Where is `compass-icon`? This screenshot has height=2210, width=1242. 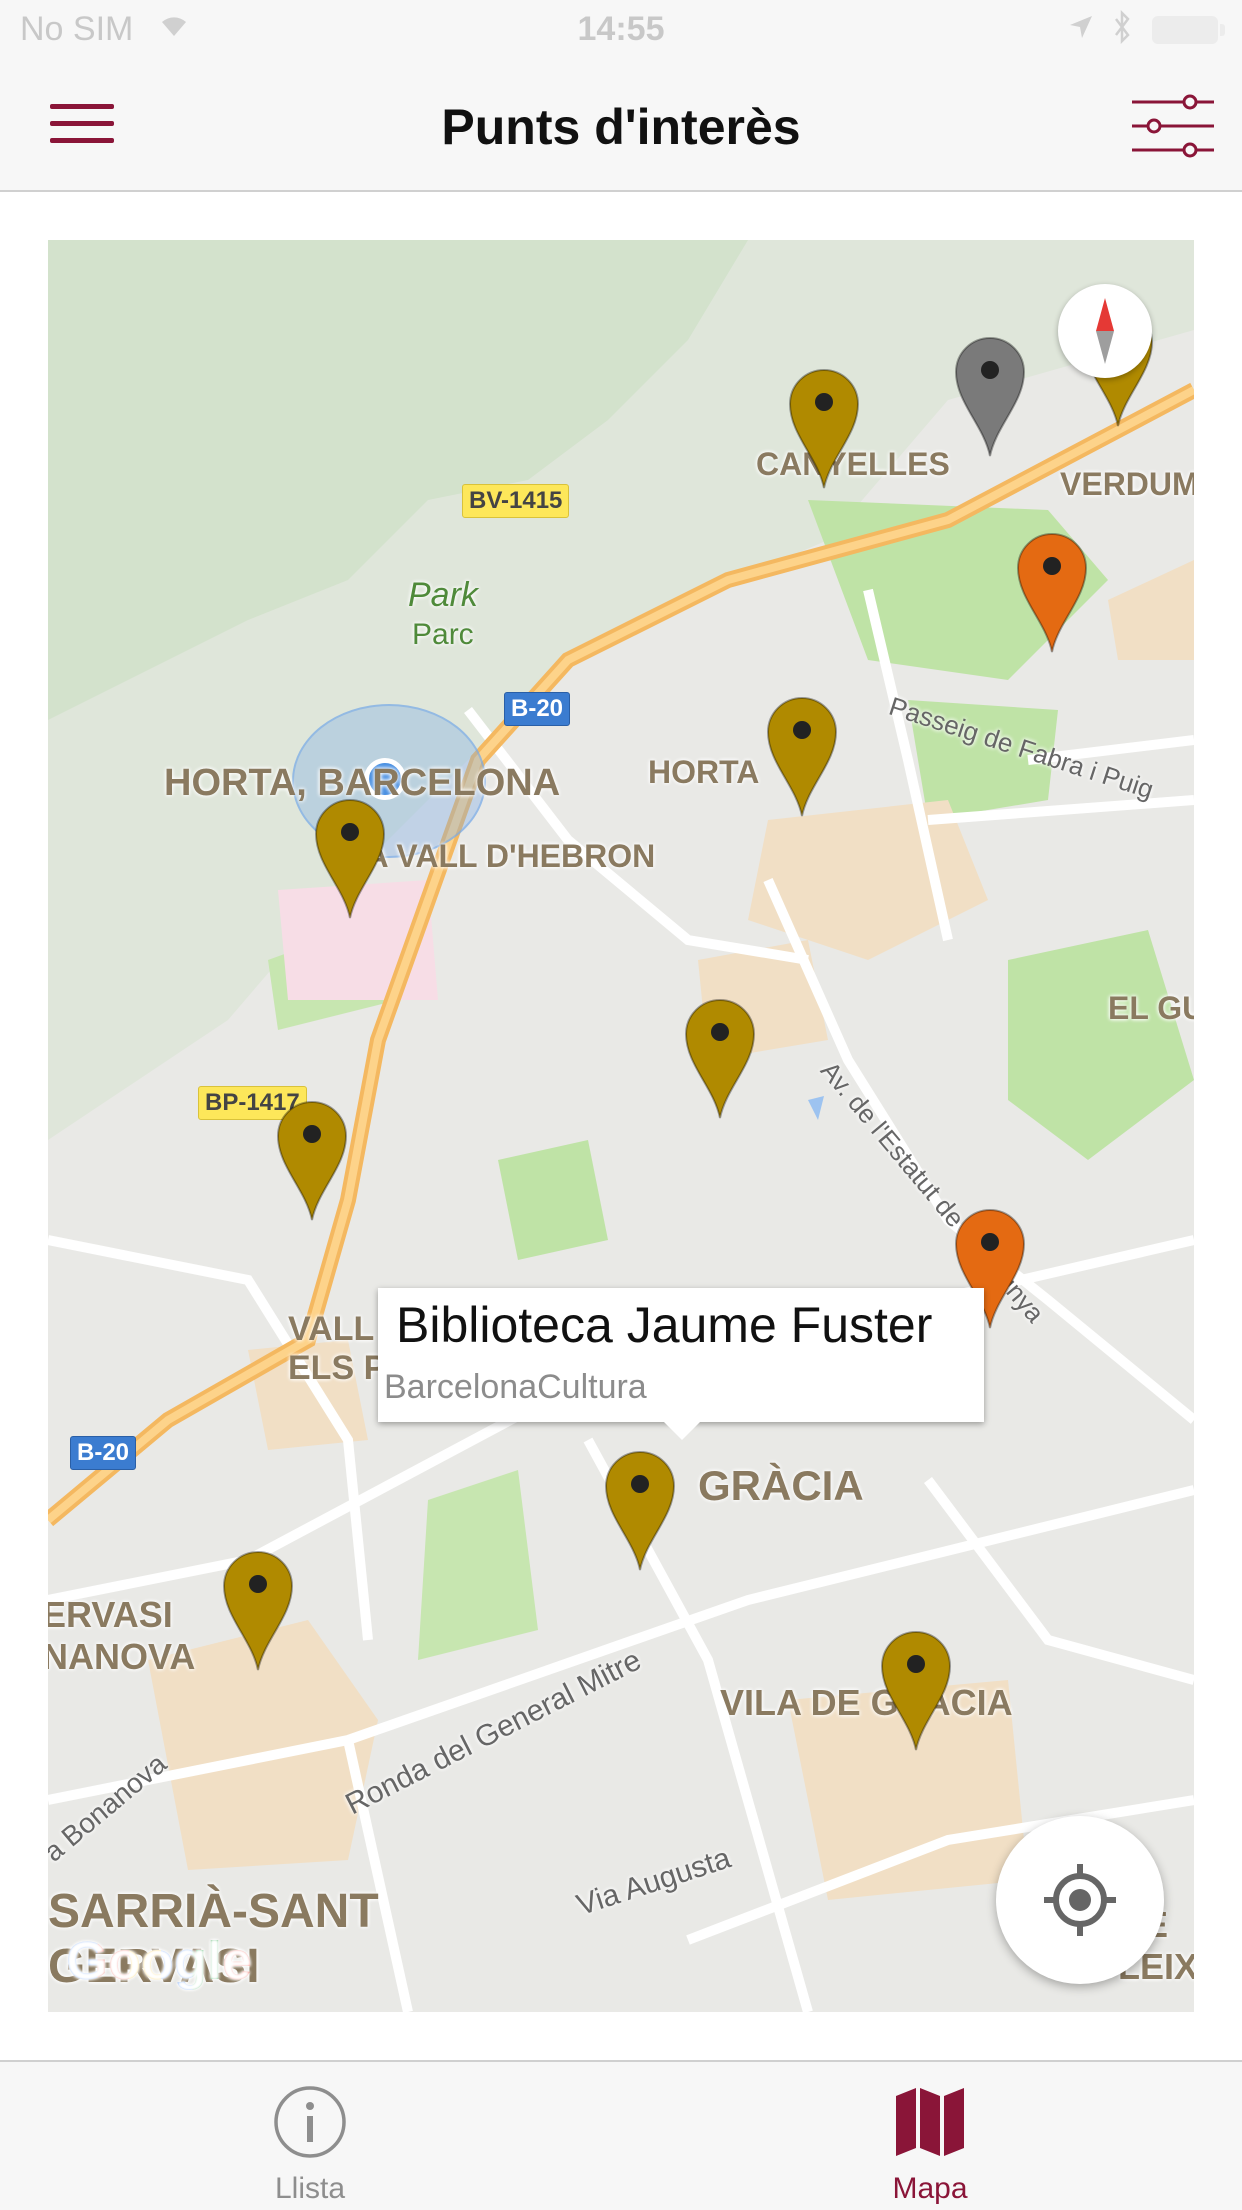
compass-icon is located at coordinates (1105, 331).